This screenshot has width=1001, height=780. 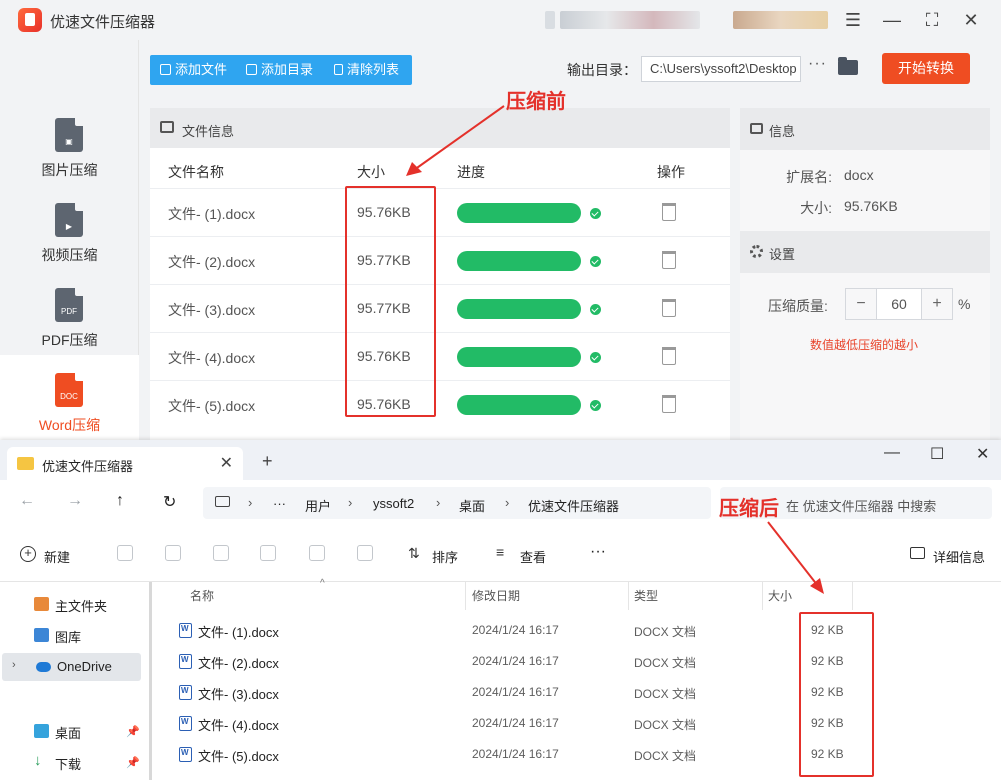 I want to click on extension-value: docx, so click(x=859, y=175).